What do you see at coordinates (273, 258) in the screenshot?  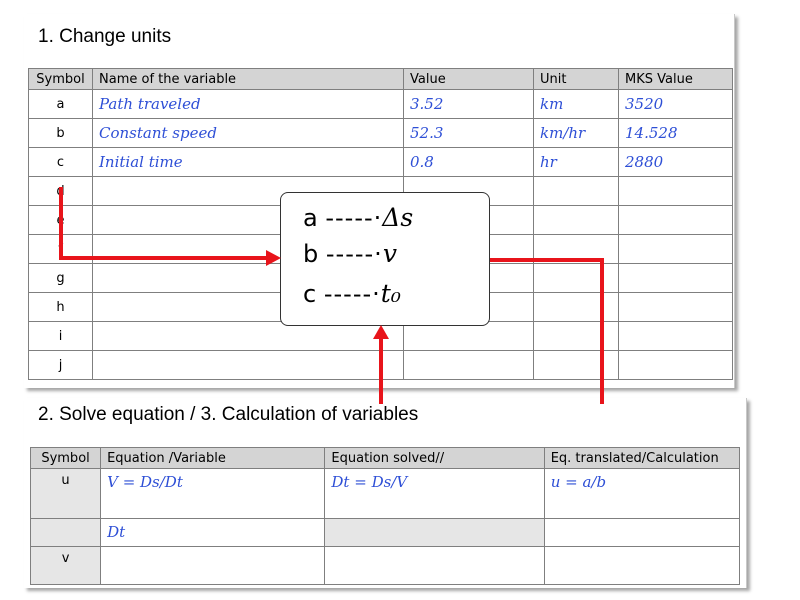 I see `arrowhead-right` at bounding box center [273, 258].